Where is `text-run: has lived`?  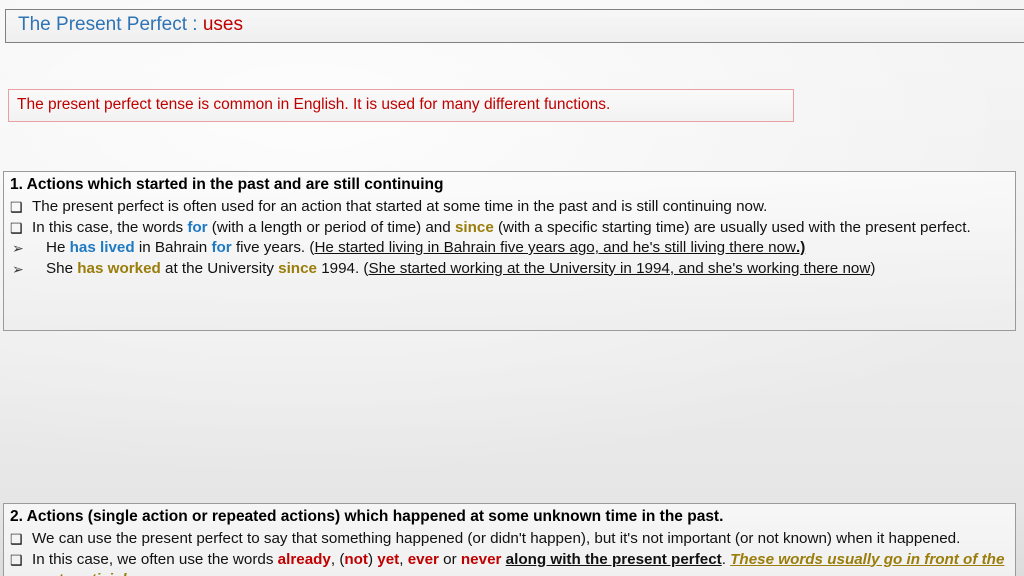
text-run: has lived is located at coordinates (102, 247).